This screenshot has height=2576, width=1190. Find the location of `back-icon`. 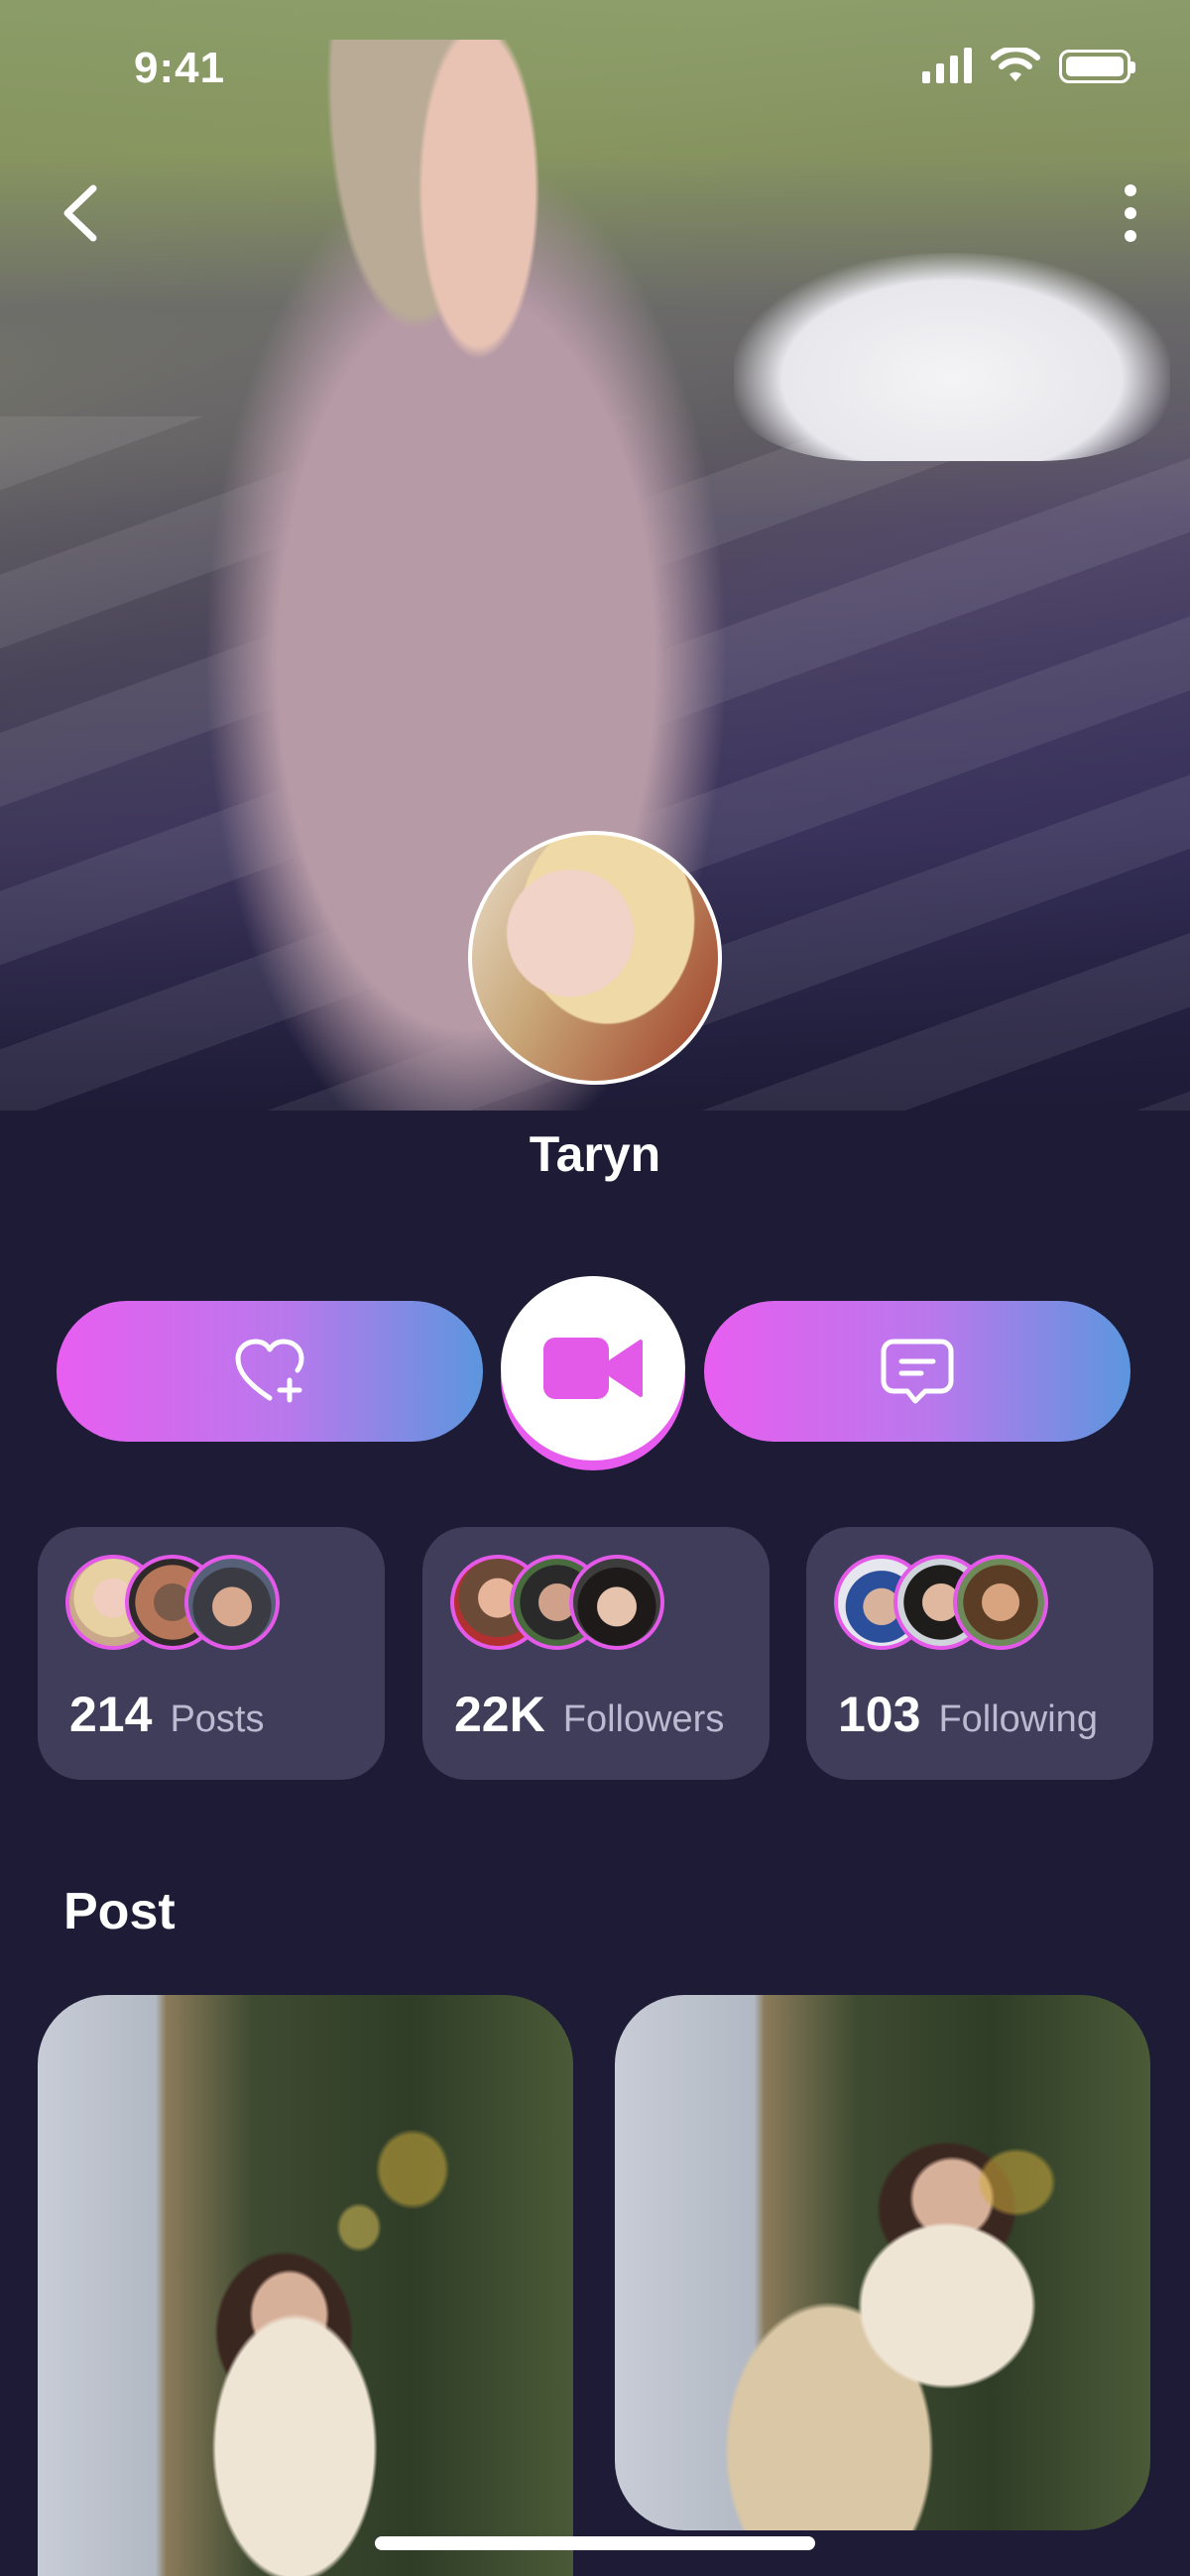

back-icon is located at coordinates (81, 213).